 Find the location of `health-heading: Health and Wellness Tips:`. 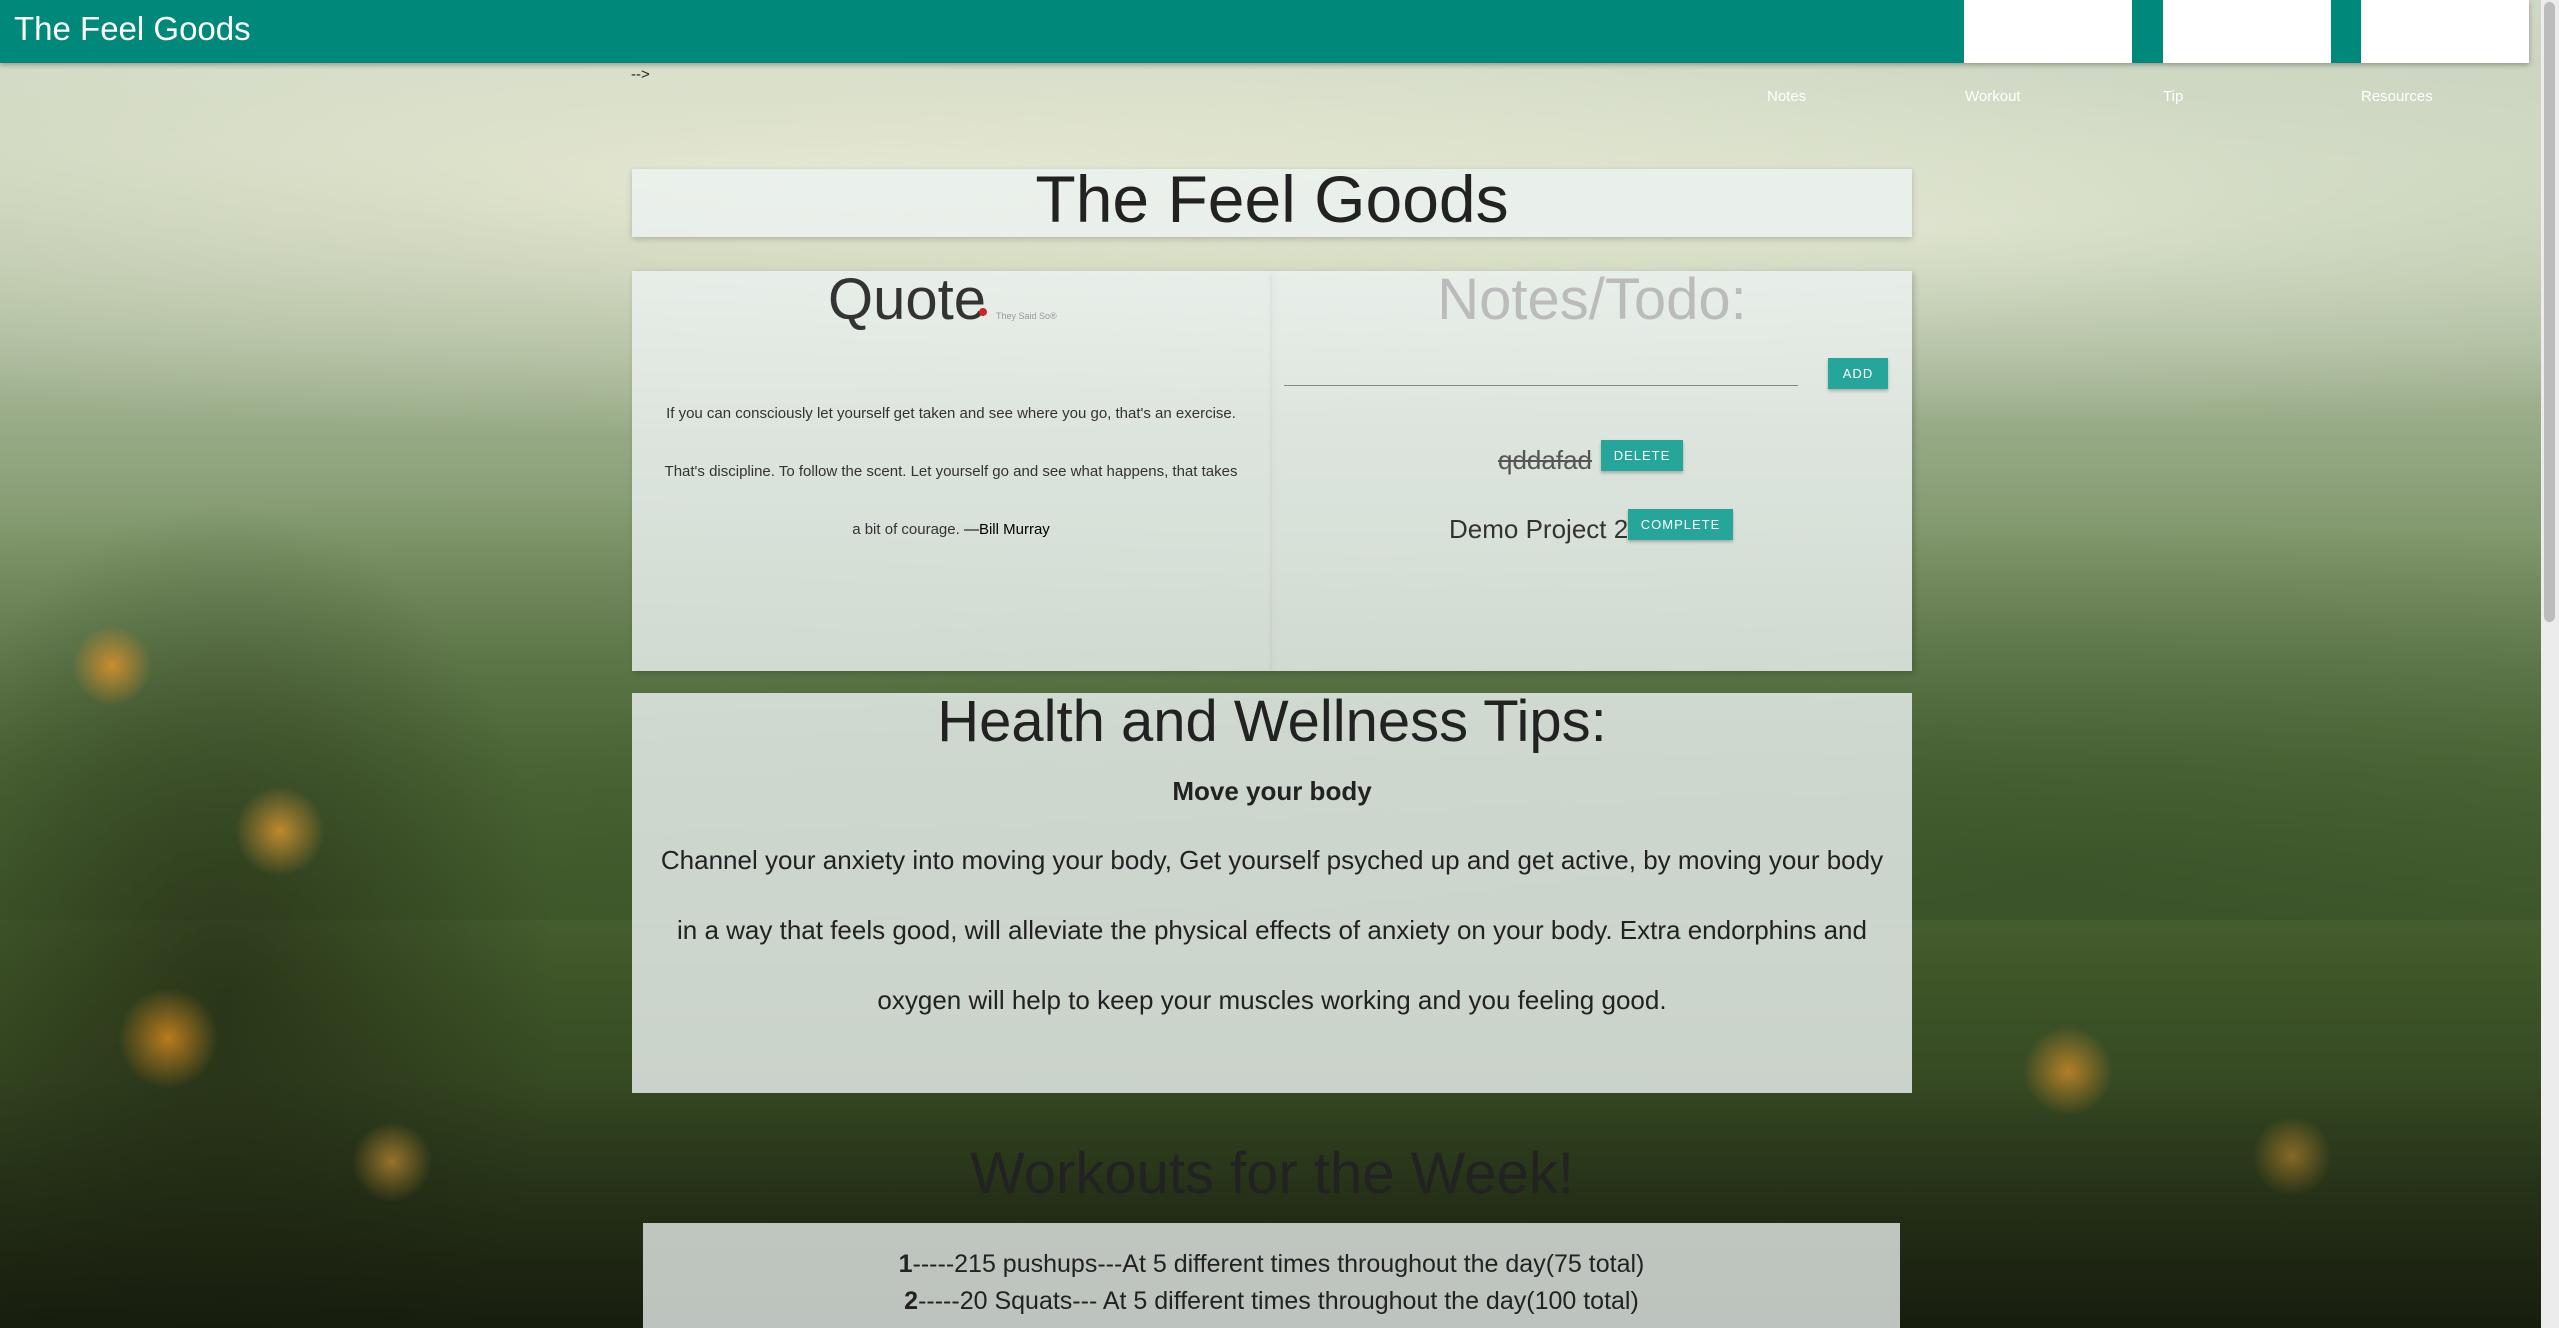

health-heading: Health and Wellness Tips: is located at coordinates (1272, 721).